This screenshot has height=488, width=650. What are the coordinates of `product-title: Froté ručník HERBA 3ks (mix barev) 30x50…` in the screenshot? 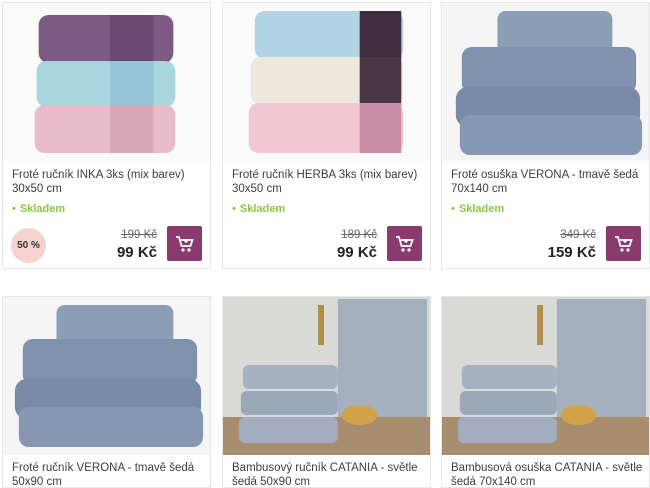 It's located at (328, 182).